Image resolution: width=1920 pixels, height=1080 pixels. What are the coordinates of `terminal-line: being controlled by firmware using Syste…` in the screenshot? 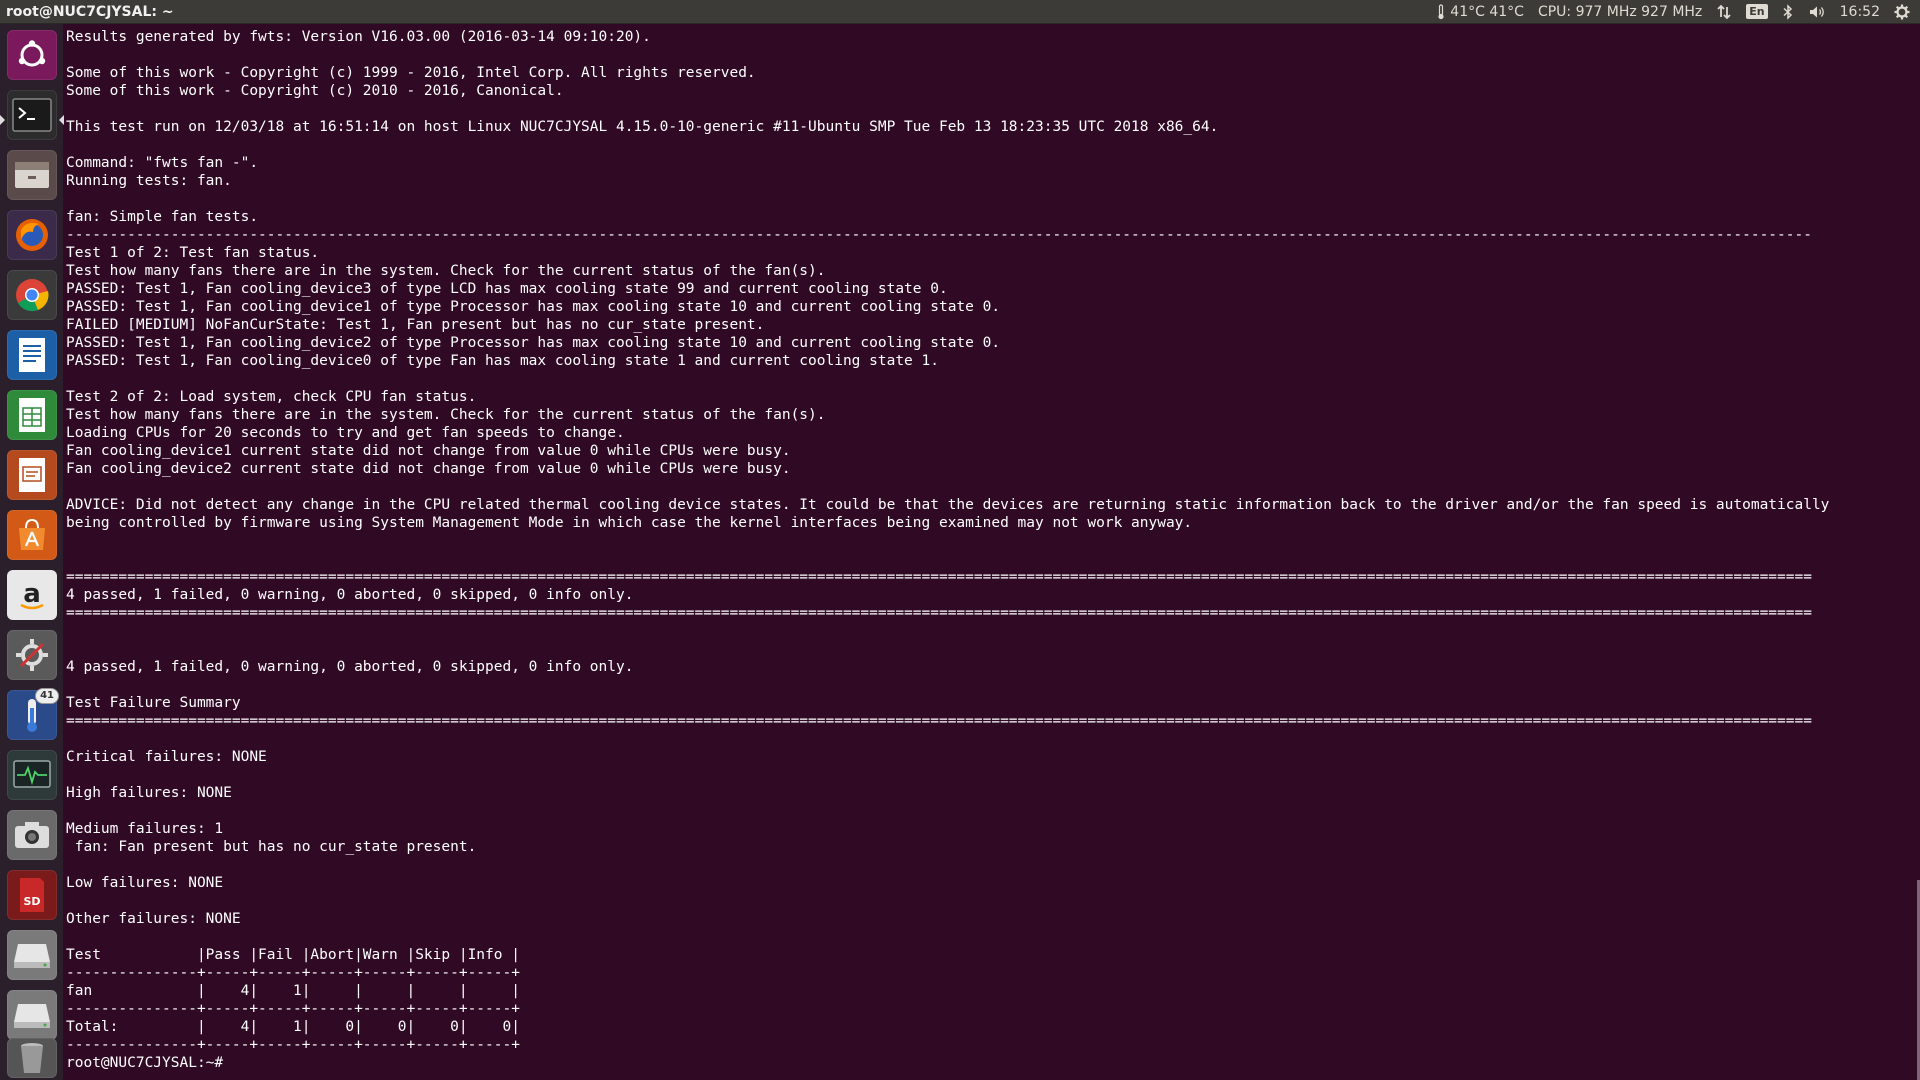 It's located at (629, 523).